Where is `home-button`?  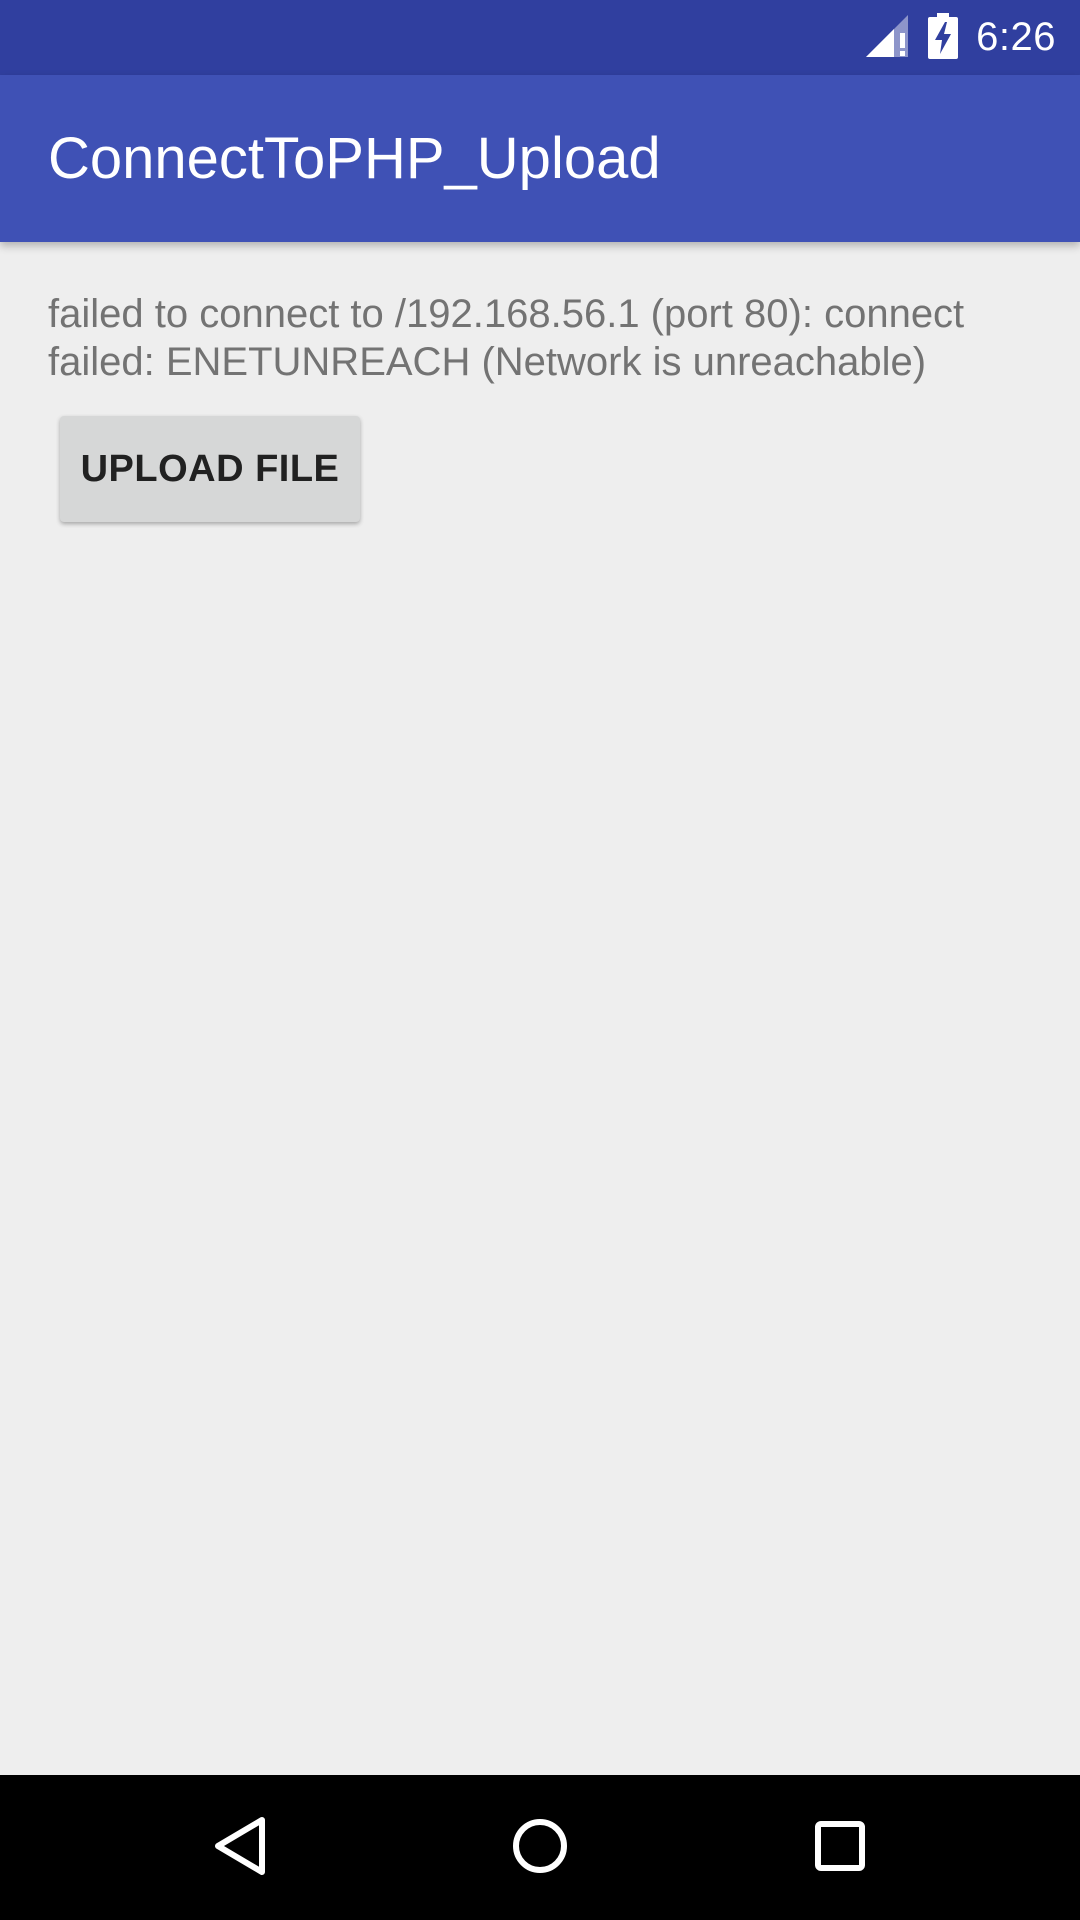
home-button is located at coordinates (540, 1847).